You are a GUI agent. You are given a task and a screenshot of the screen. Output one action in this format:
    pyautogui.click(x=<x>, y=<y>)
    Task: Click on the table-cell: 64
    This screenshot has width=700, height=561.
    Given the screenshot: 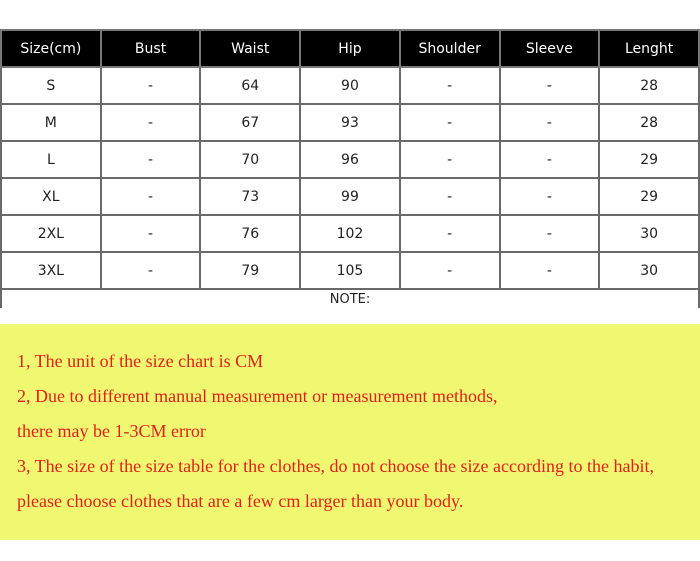 What is the action you would take?
    pyautogui.click(x=250, y=85)
    